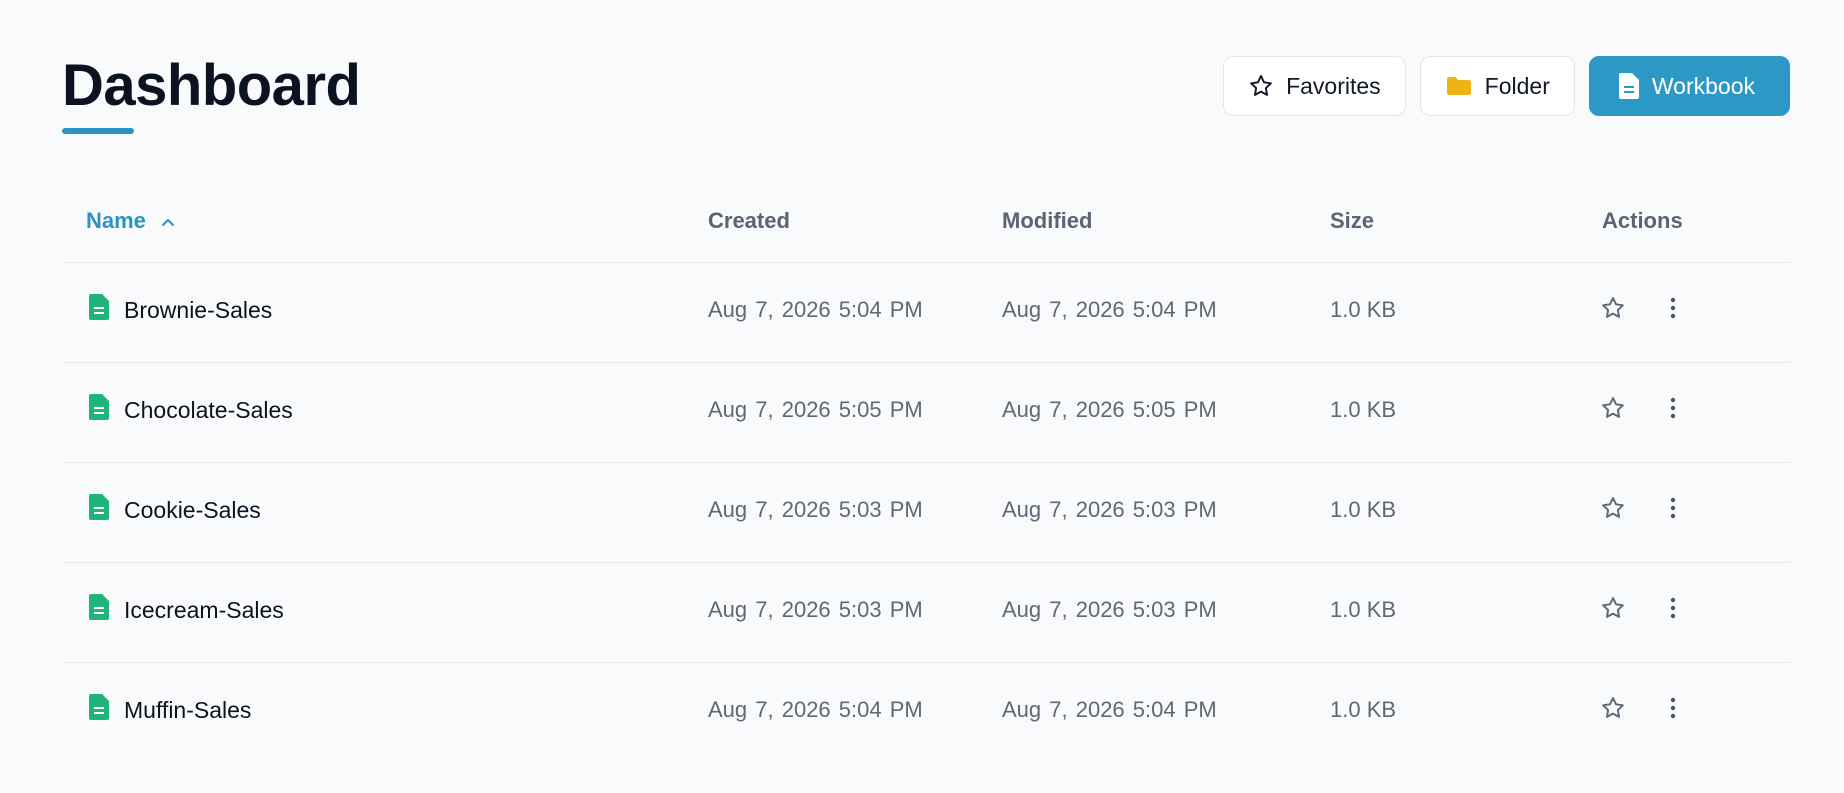 This screenshot has width=1844, height=793. I want to click on column-header-size: Size, so click(1352, 221).